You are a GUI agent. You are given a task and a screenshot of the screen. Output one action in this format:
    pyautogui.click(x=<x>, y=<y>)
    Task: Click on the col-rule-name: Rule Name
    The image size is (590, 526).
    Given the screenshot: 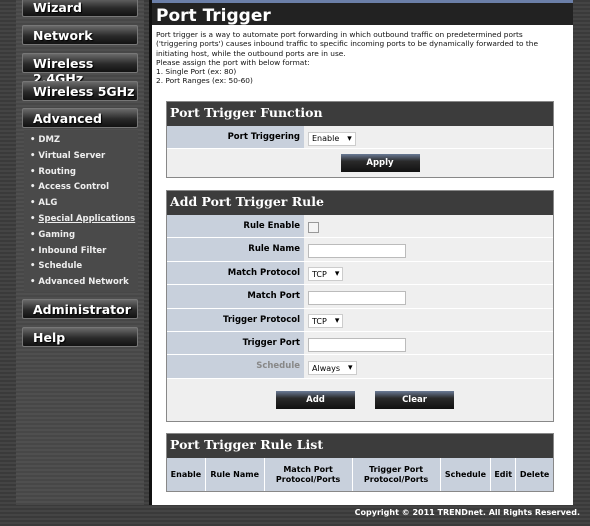 What is the action you would take?
    pyautogui.click(x=234, y=474)
    